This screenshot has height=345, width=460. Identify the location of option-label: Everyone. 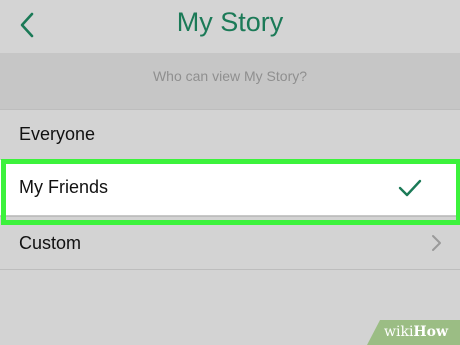
(57, 134).